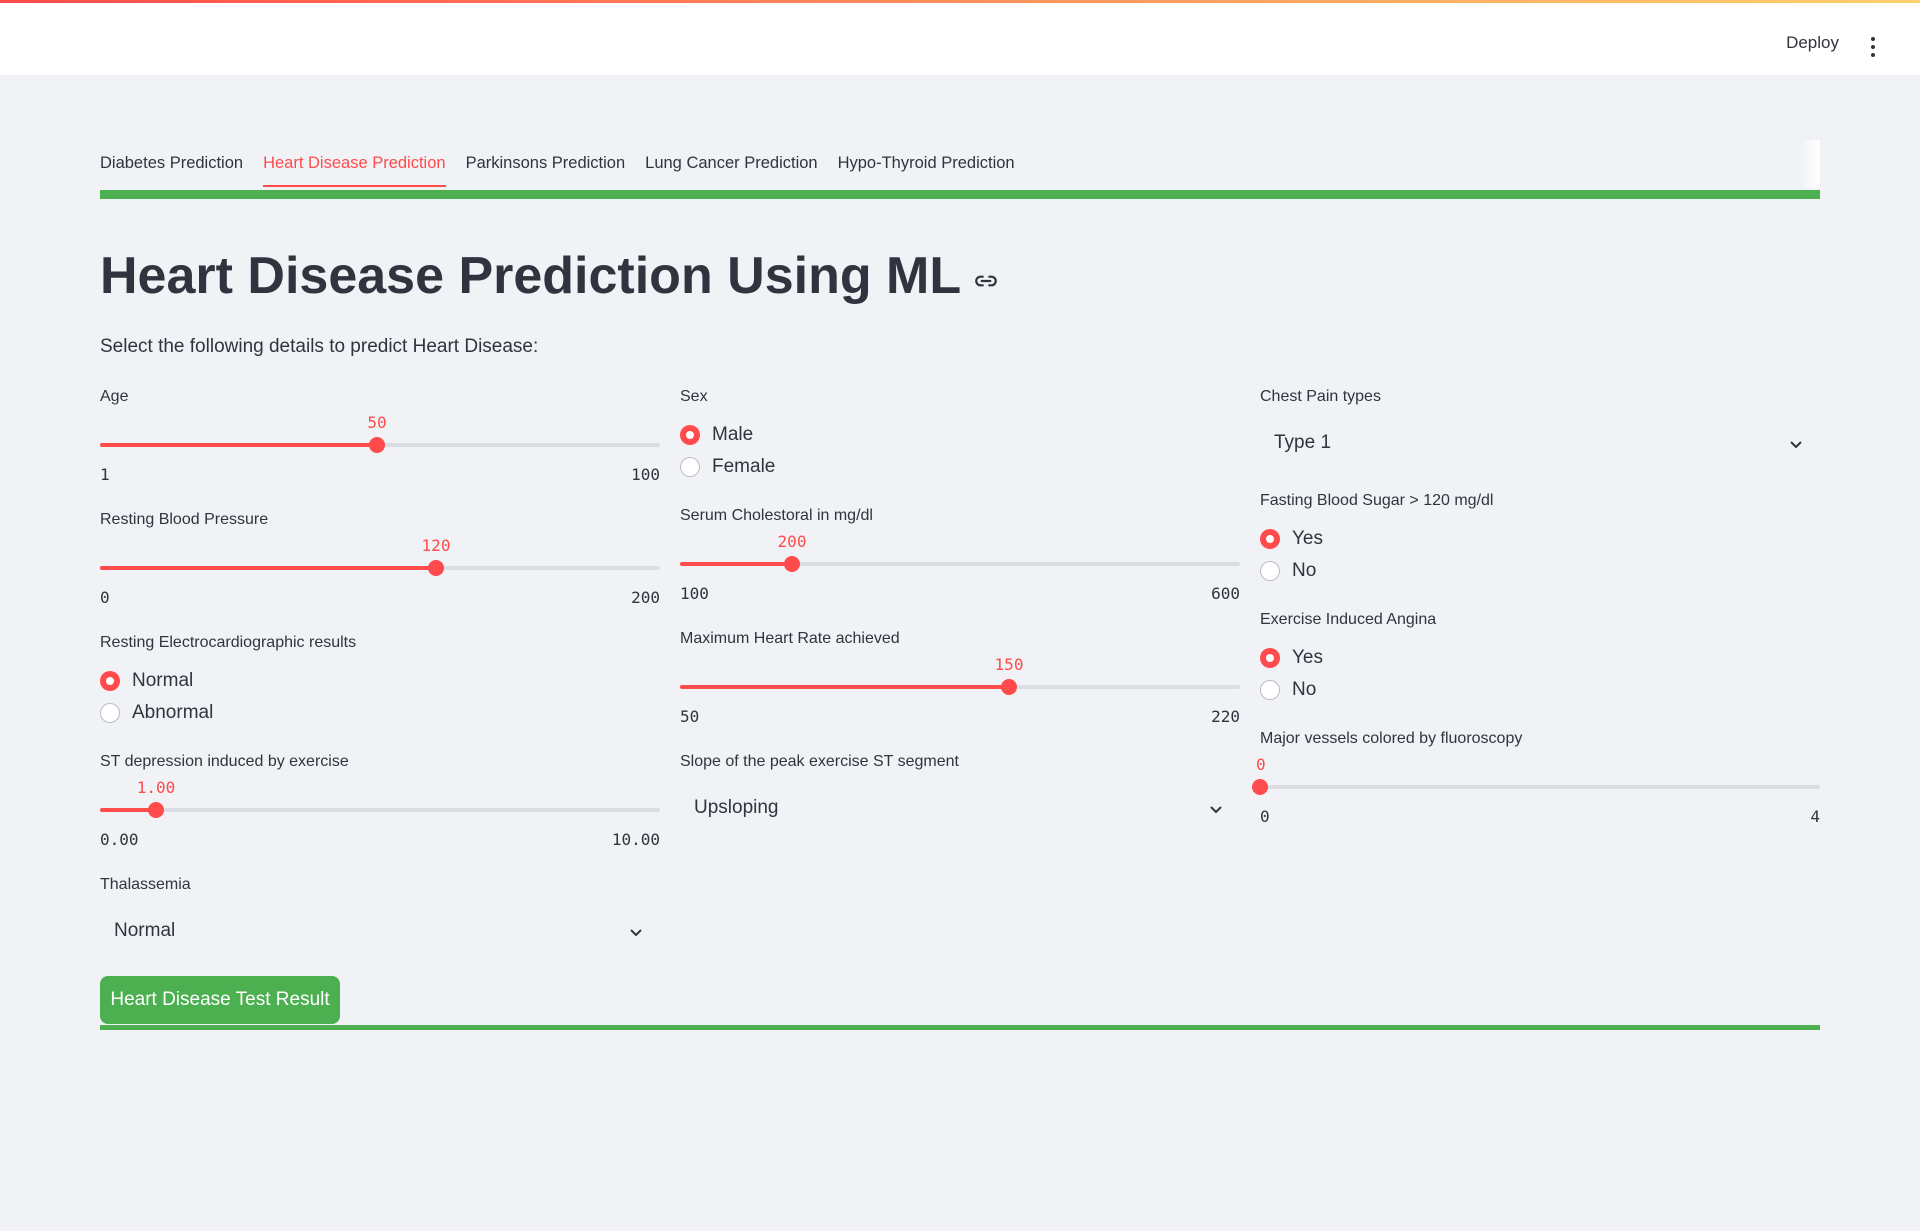 This screenshot has width=1920, height=1231. Describe the element at coordinates (792, 564) in the screenshot. I see `cholesterol-slider-thumb` at that location.